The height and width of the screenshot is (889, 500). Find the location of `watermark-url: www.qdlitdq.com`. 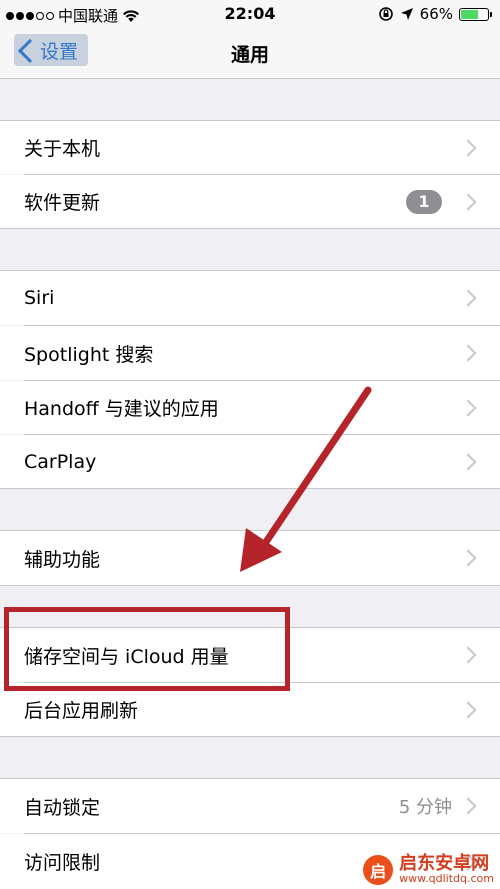

watermark-url: www.qdlitdq.com is located at coordinates (446, 879).